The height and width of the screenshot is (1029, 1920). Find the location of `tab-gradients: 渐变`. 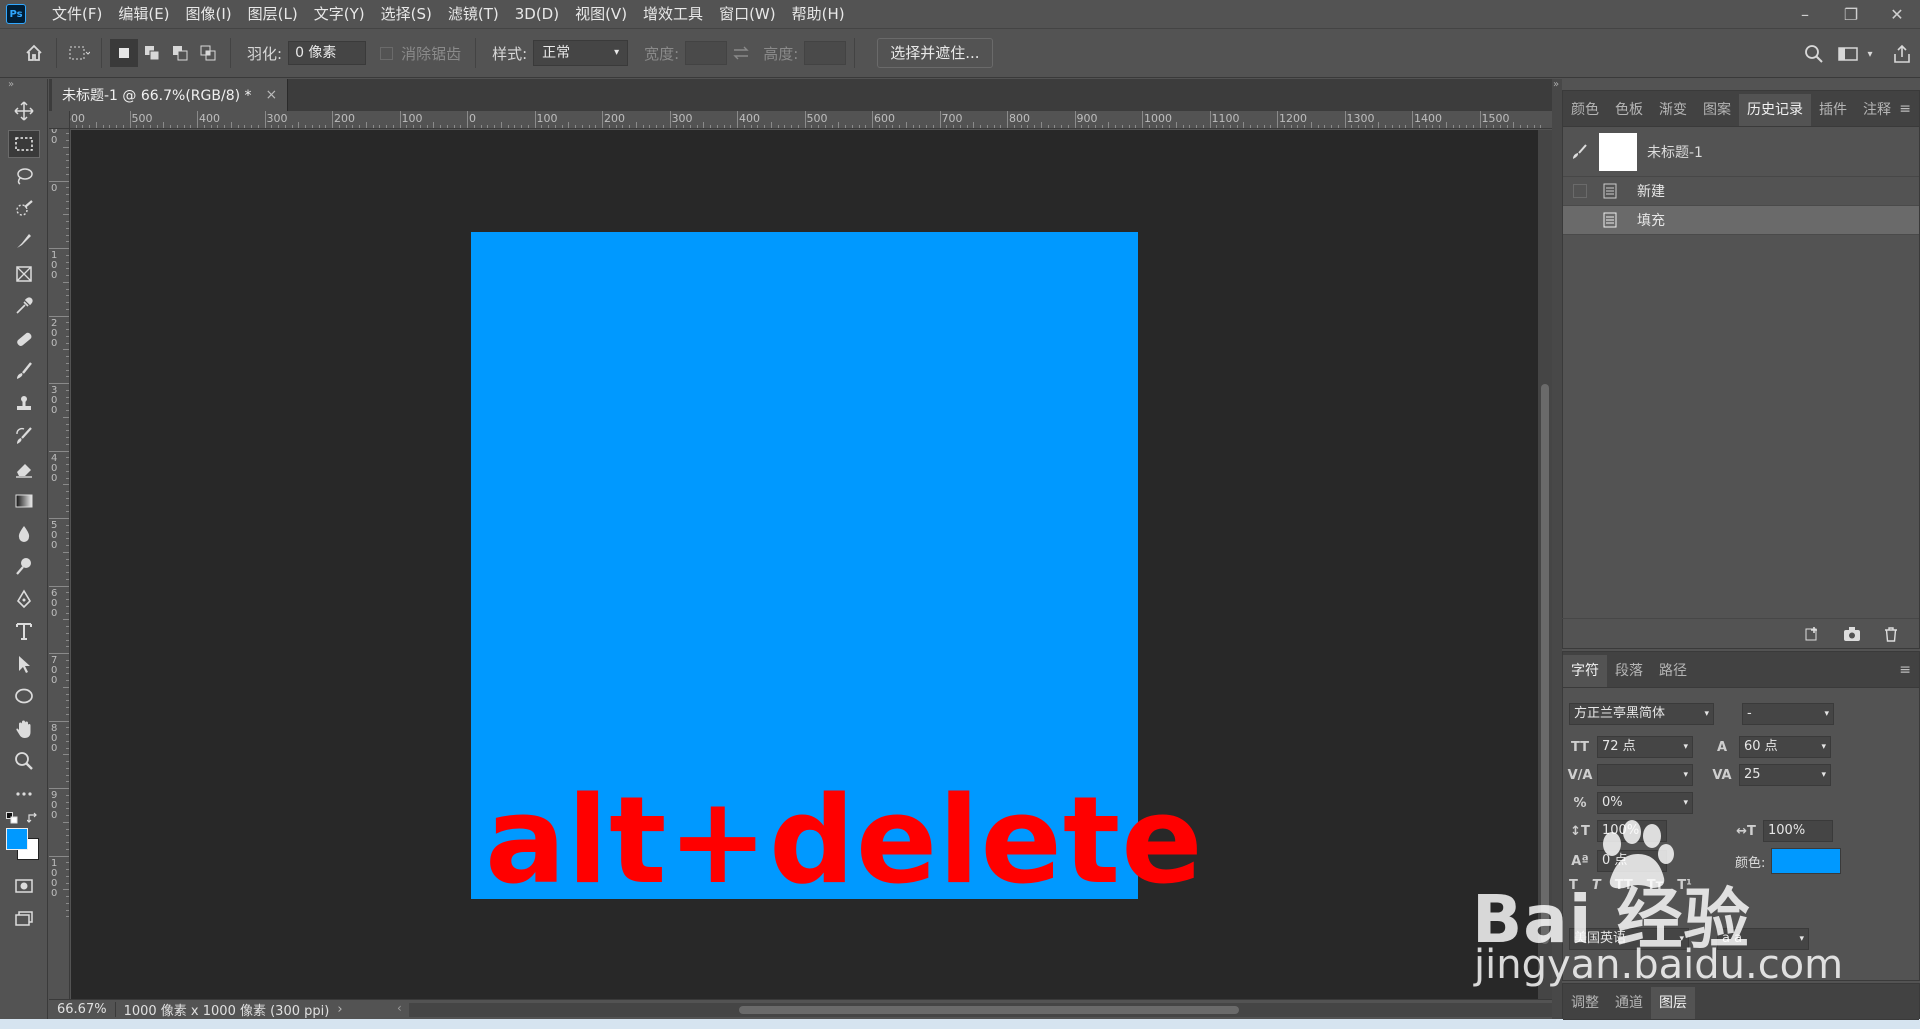

tab-gradients: 渐变 is located at coordinates (1673, 110).